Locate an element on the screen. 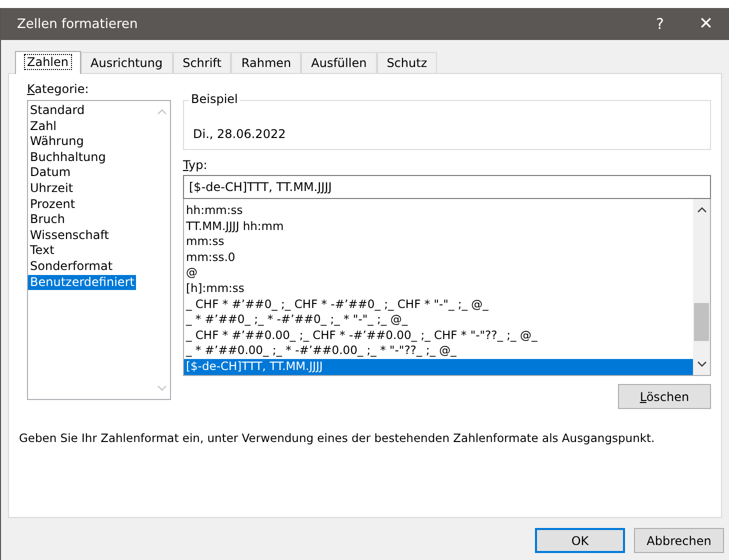 Image resolution: width=729 pixels, height=560 pixels. type-input-field: [$-de-CH]TTT, TT.MM.JJJJ is located at coordinates (447, 187).